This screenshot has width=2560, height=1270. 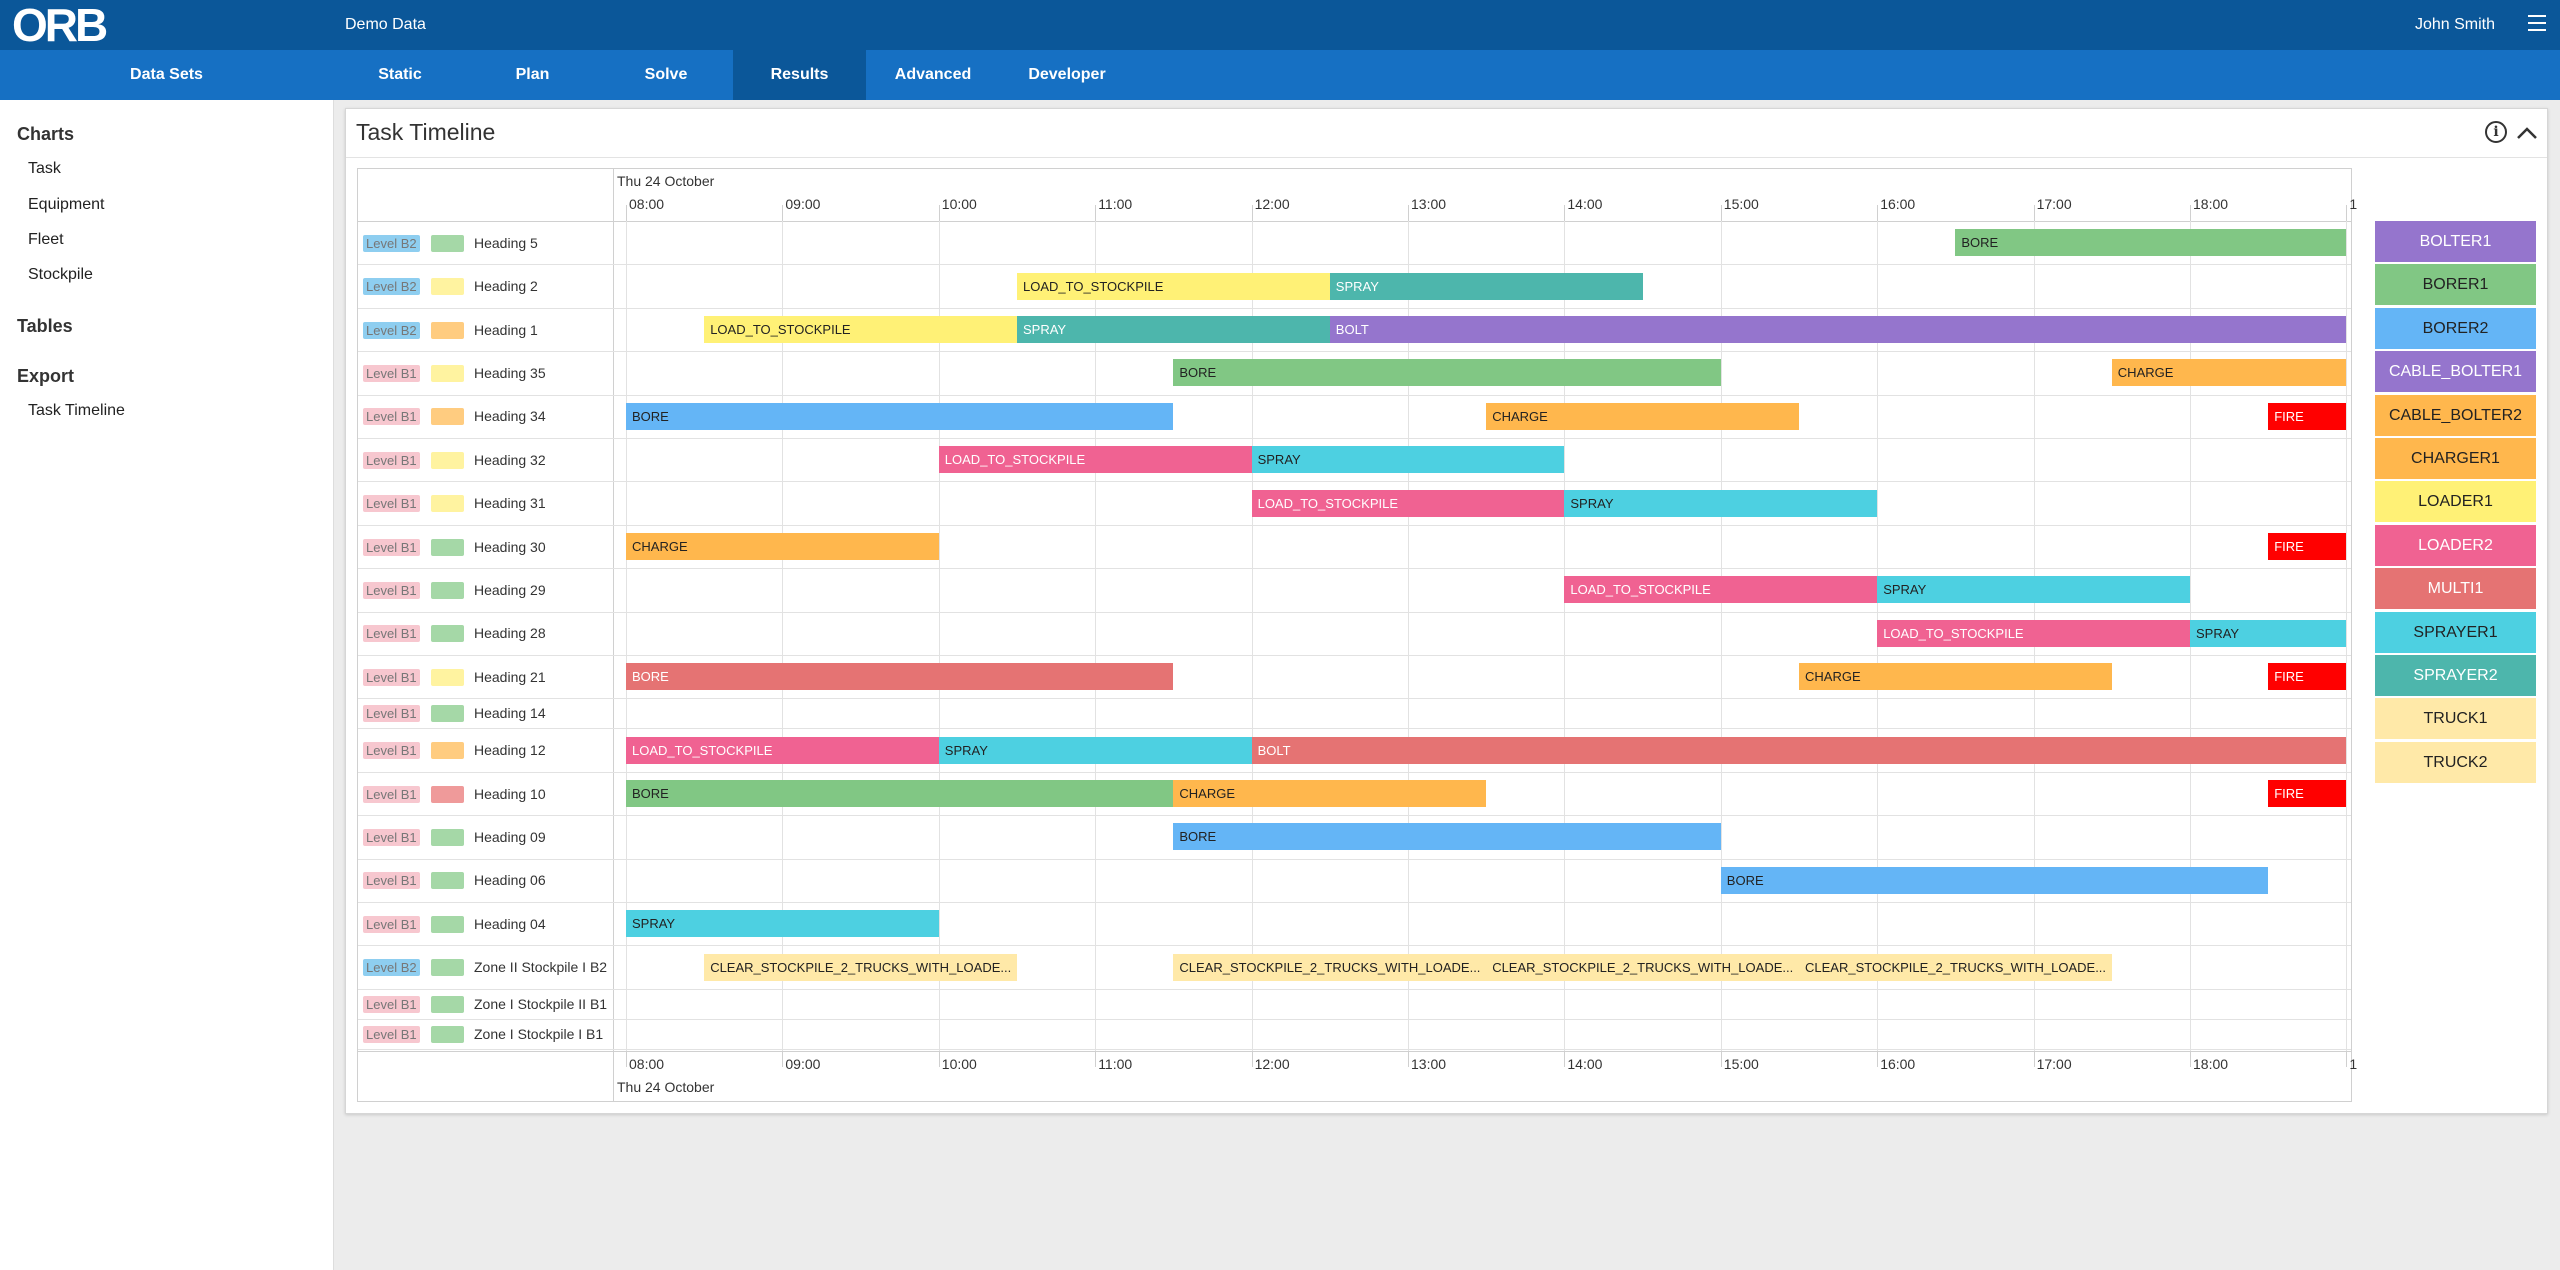 What do you see at coordinates (166, 75) in the screenshot?
I see `tab-data-sets: Data Sets` at bounding box center [166, 75].